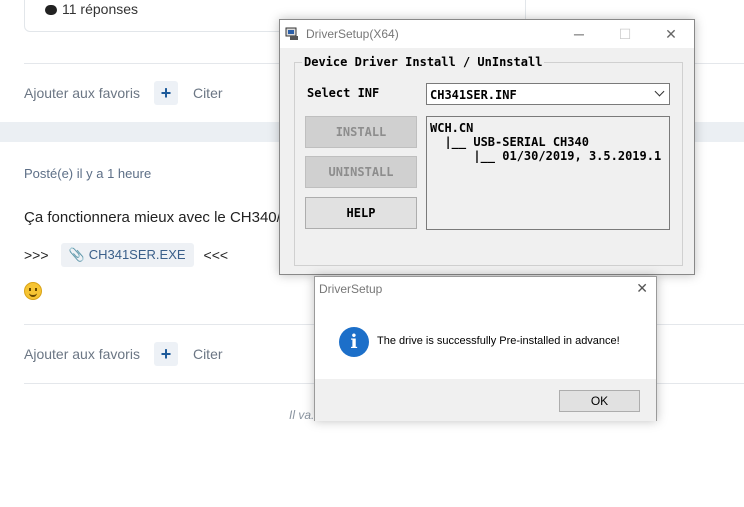  I want to click on app-icon, so click(291, 33).